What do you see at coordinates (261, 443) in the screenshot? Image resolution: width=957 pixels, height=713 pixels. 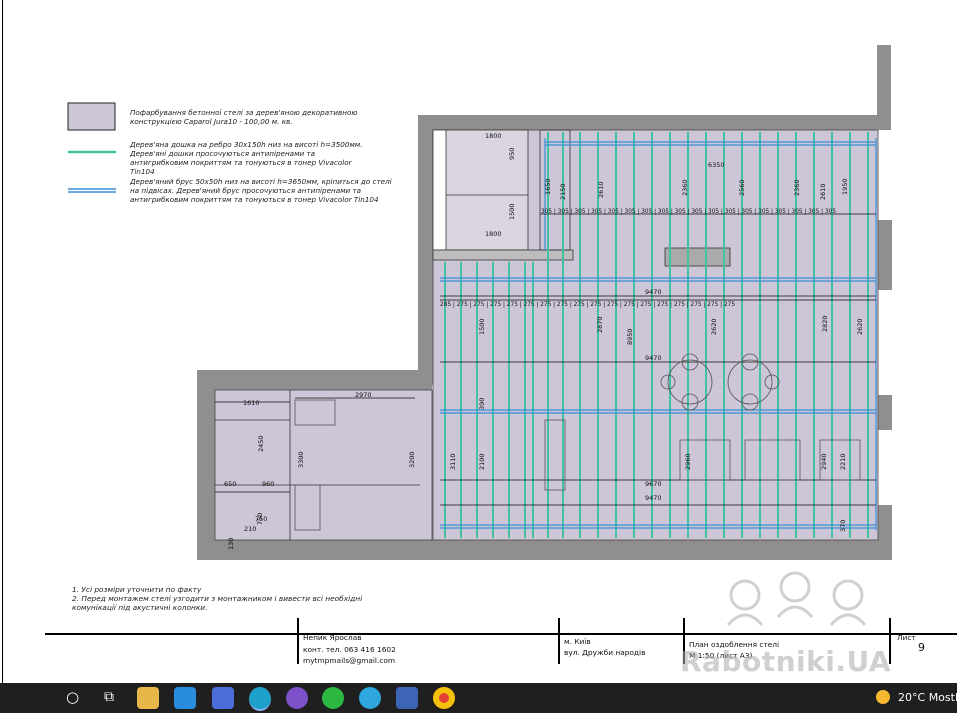 I see `dim-2450: 2450` at bounding box center [261, 443].